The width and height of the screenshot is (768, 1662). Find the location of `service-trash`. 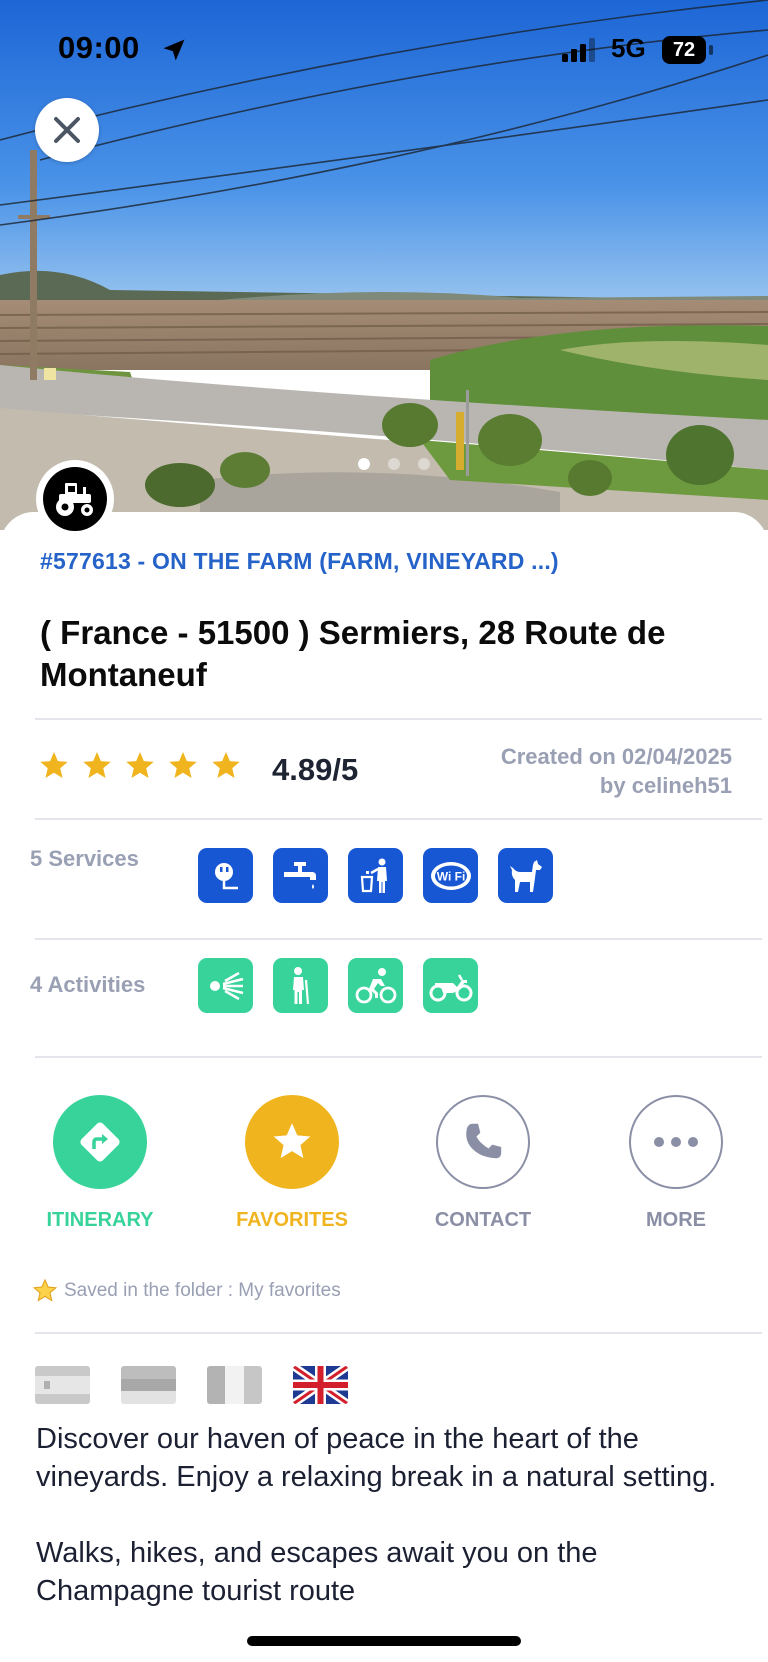

service-trash is located at coordinates (375, 875).